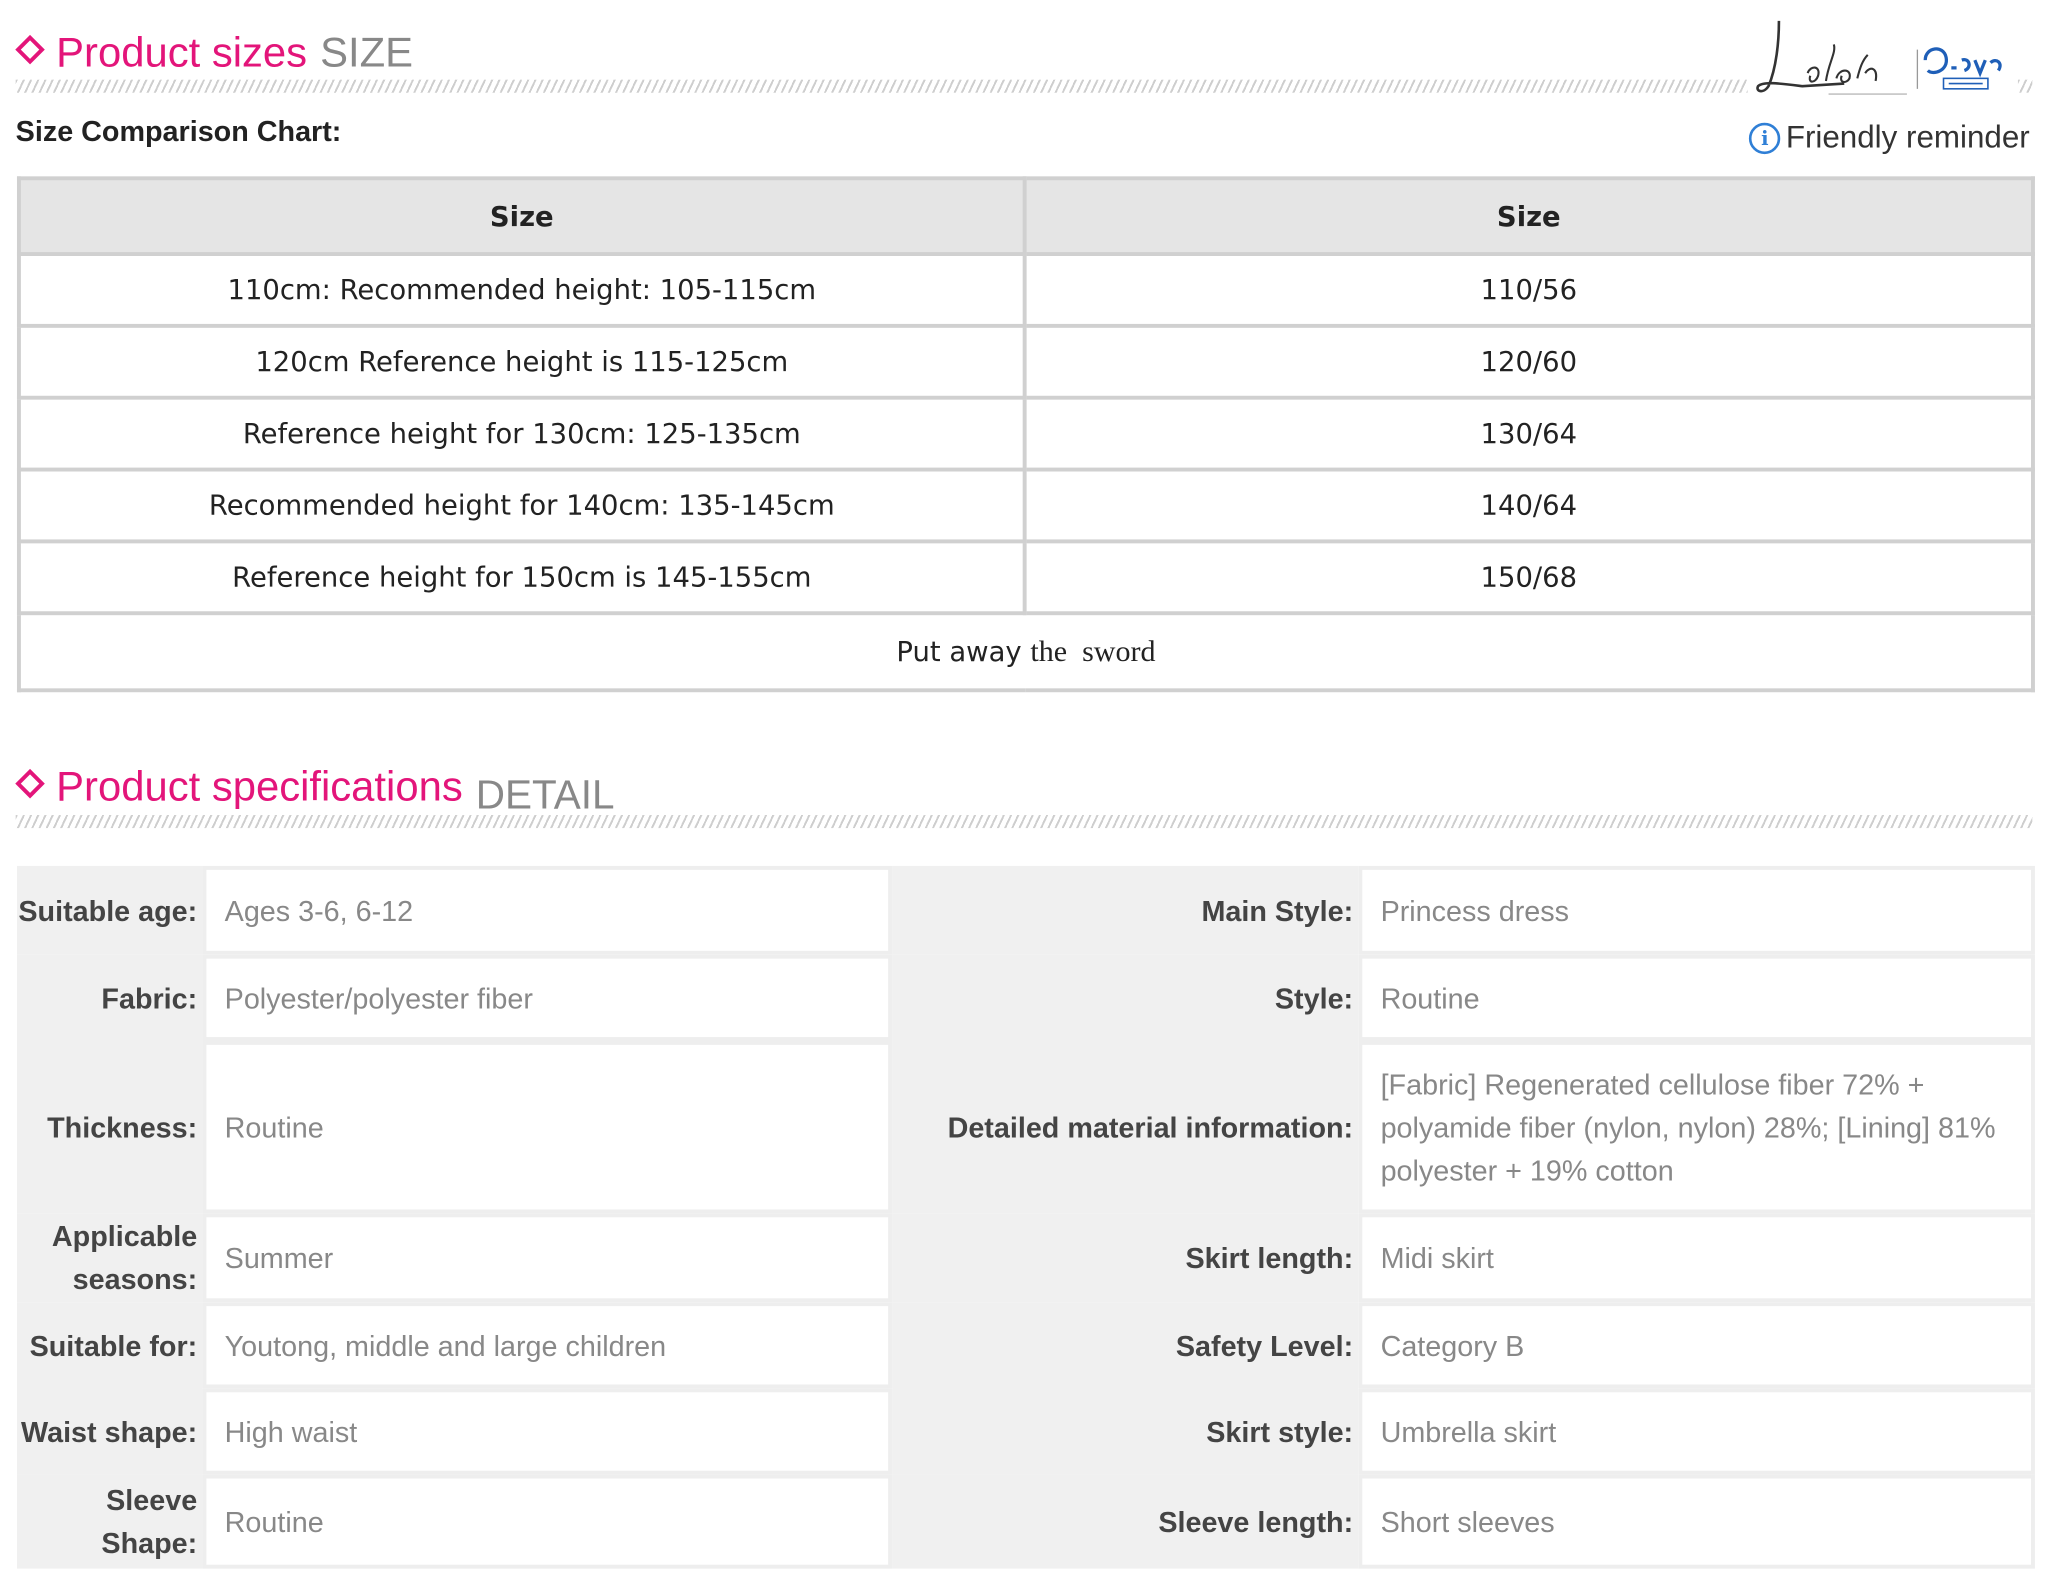  What do you see at coordinates (1125, 1345) in the screenshot?
I see `spec-key: Safety Level:` at bounding box center [1125, 1345].